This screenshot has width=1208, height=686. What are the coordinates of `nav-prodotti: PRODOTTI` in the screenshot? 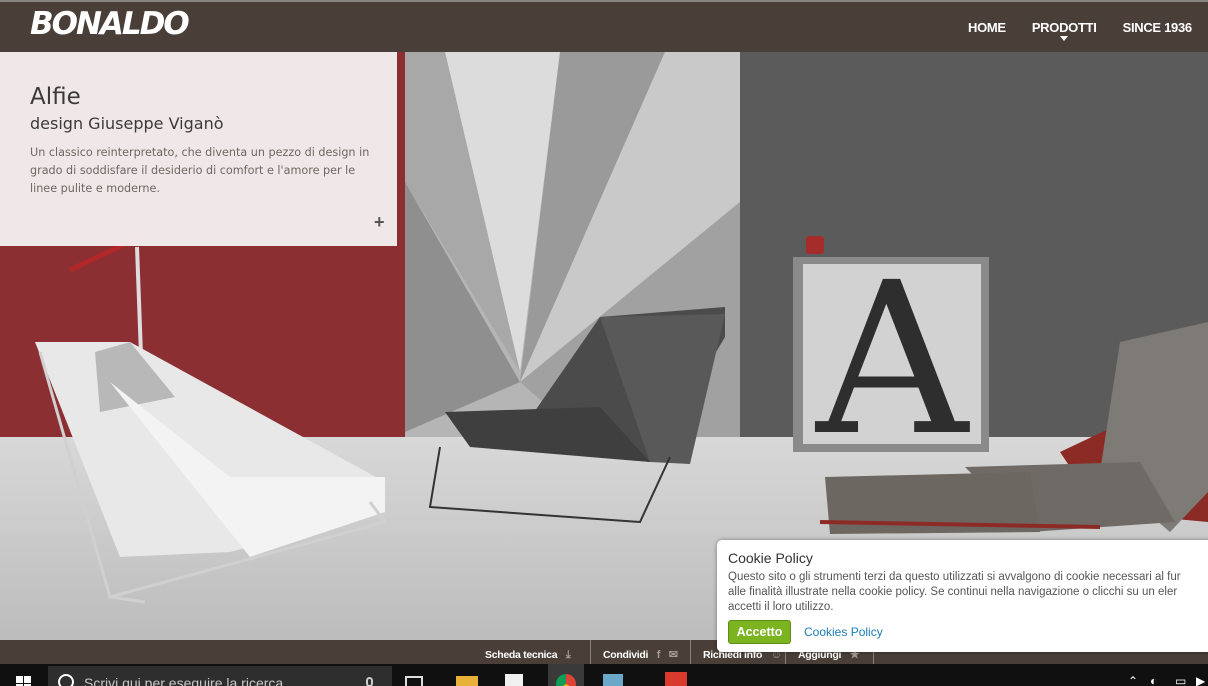 It's located at (1064, 30).